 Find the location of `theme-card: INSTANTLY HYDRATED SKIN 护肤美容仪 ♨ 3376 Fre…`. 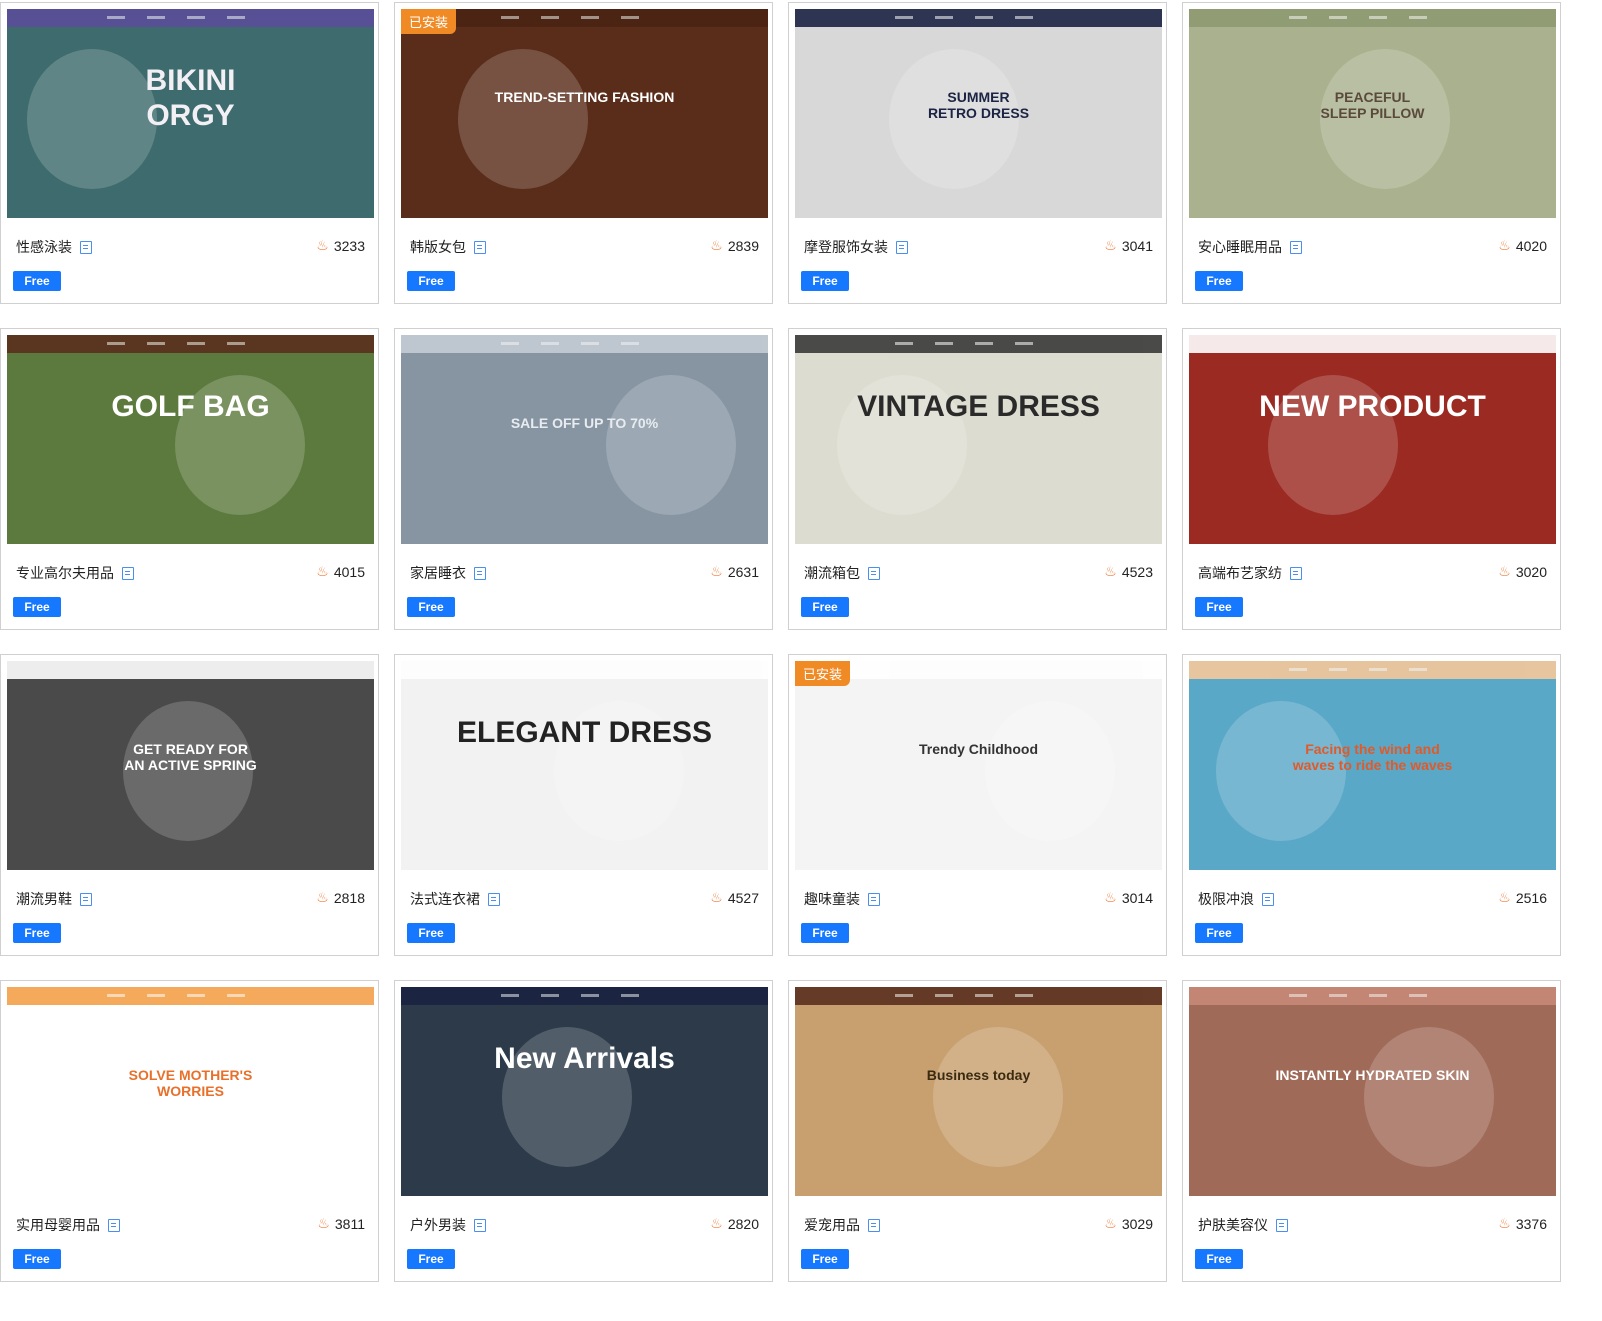

theme-card: INSTANTLY HYDRATED SKIN 护肤美容仪 ♨ 3376 Fre… is located at coordinates (1371, 1131).